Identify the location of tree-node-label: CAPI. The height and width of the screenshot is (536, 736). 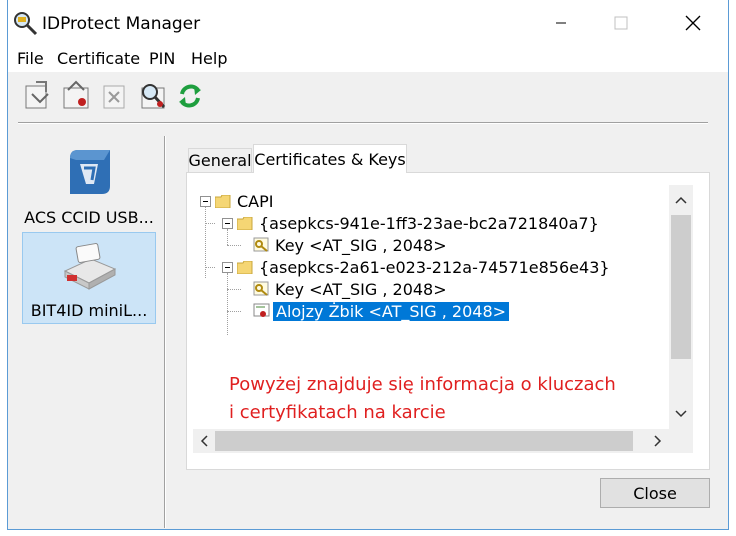
(255, 201).